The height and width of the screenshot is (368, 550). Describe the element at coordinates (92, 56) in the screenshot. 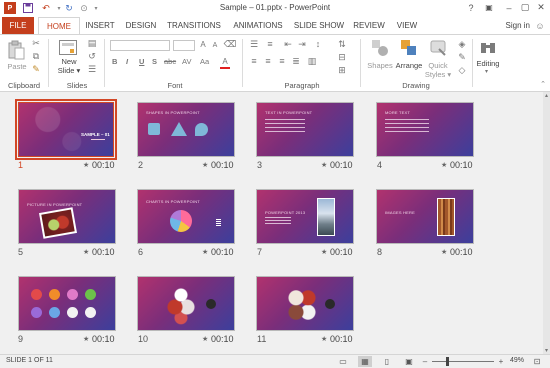

I see `reset-icon: ↺` at that location.